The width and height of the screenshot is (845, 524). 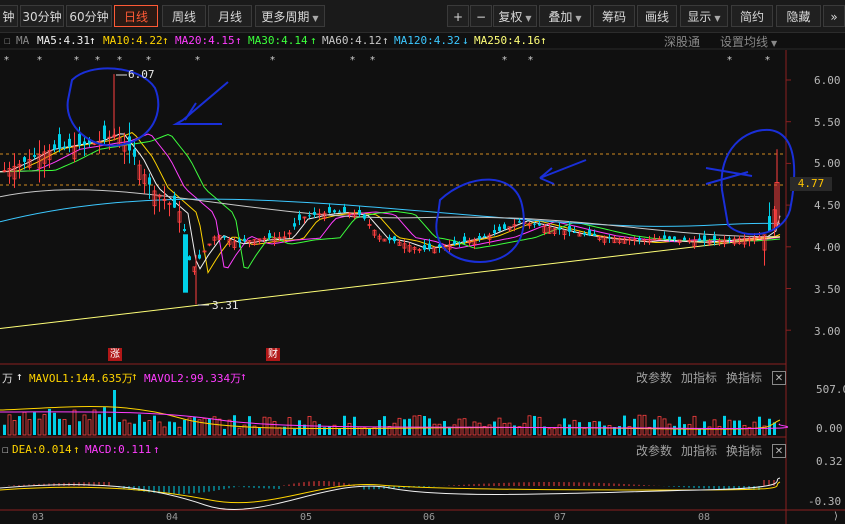 What do you see at coordinates (729, 176) in the screenshot?
I see `handdrawn-arrow` at bounding box center [729, 176].